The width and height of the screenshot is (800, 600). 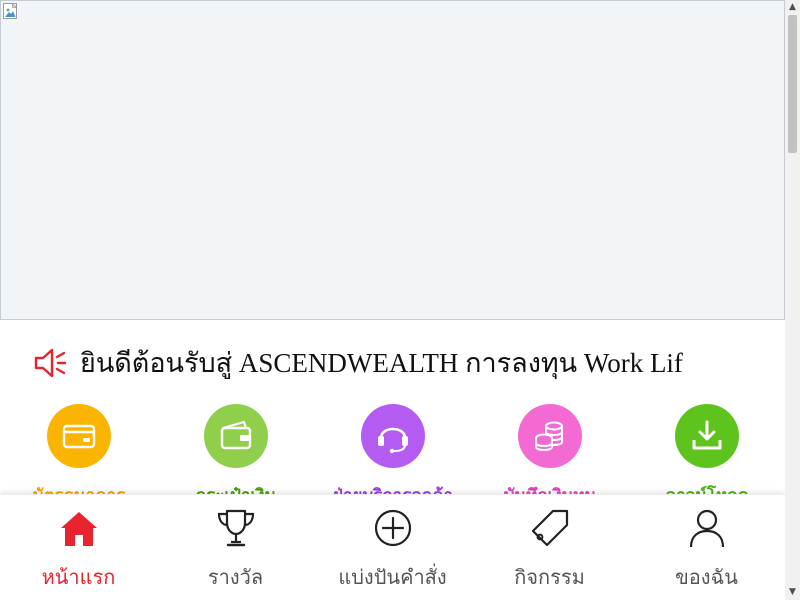 I want to click on coins-icon, so click(x=550, y=436).